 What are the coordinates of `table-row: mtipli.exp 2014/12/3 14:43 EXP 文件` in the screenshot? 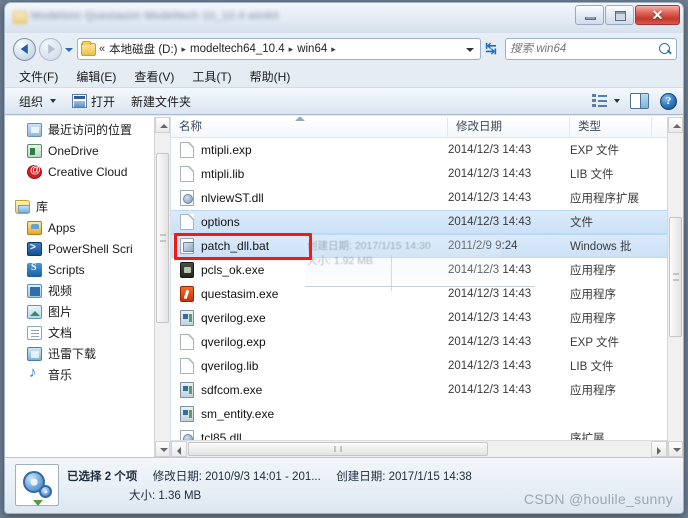 It's located at (427, 150).